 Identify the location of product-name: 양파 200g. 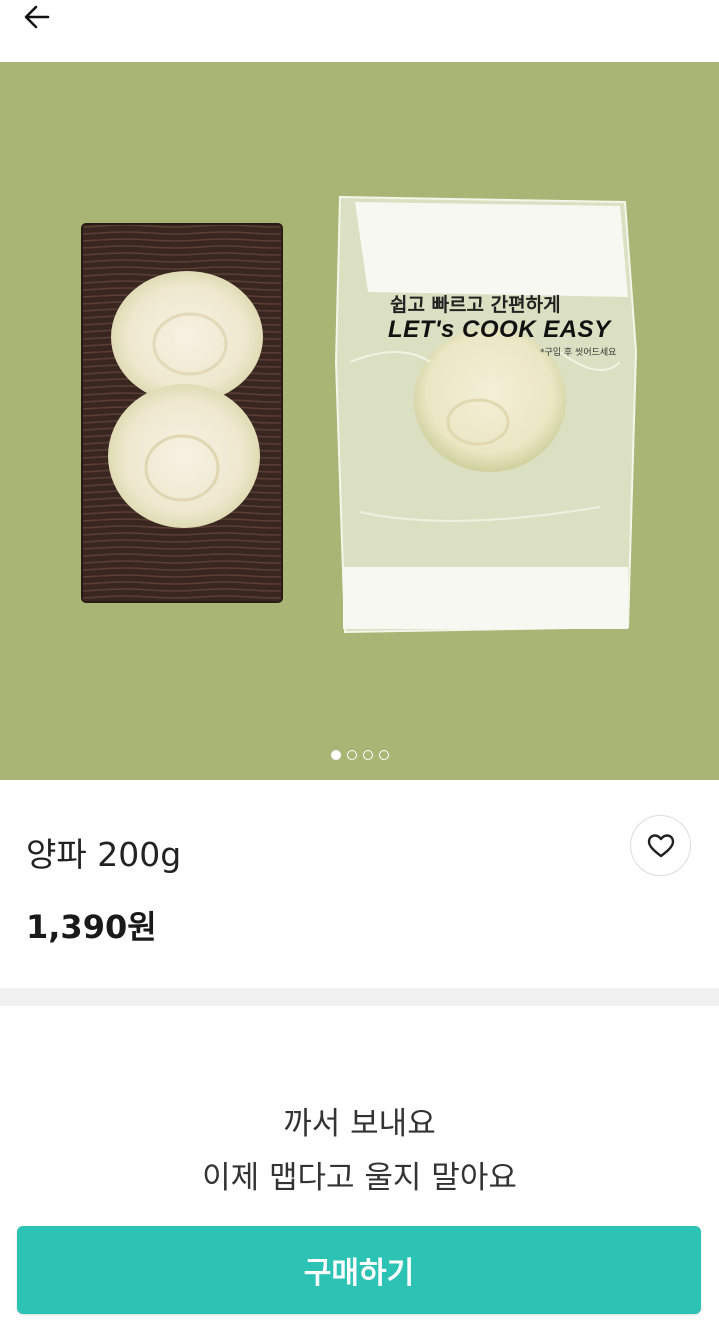
(104, 854).